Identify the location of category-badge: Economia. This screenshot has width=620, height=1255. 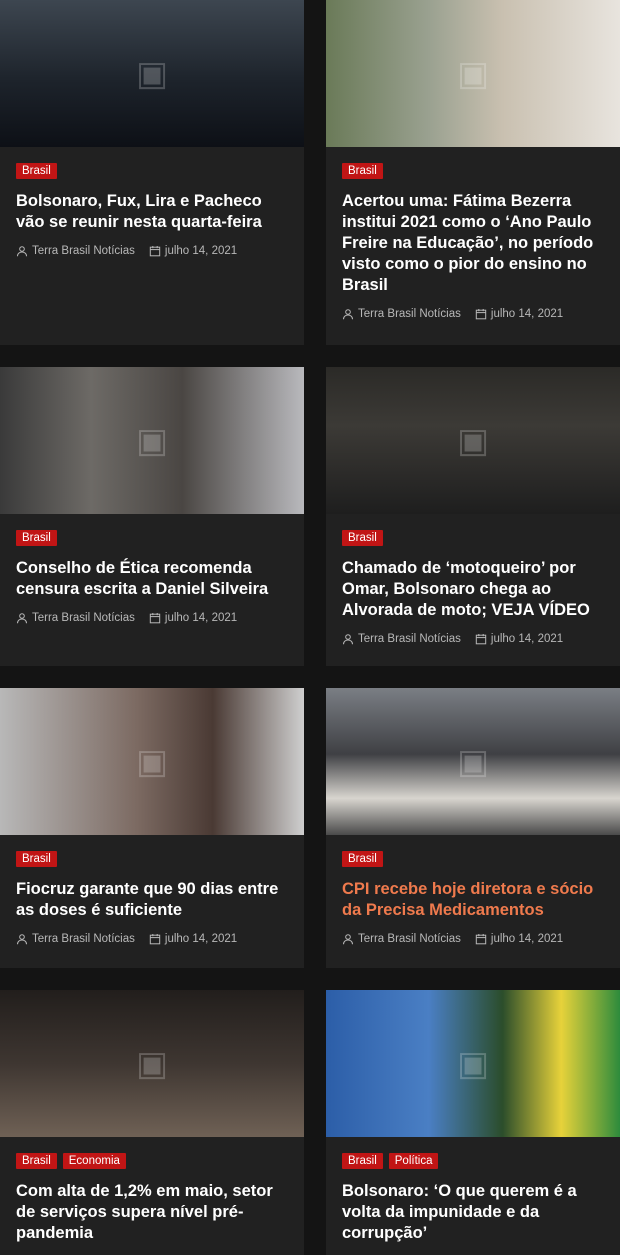
(94, 1161).